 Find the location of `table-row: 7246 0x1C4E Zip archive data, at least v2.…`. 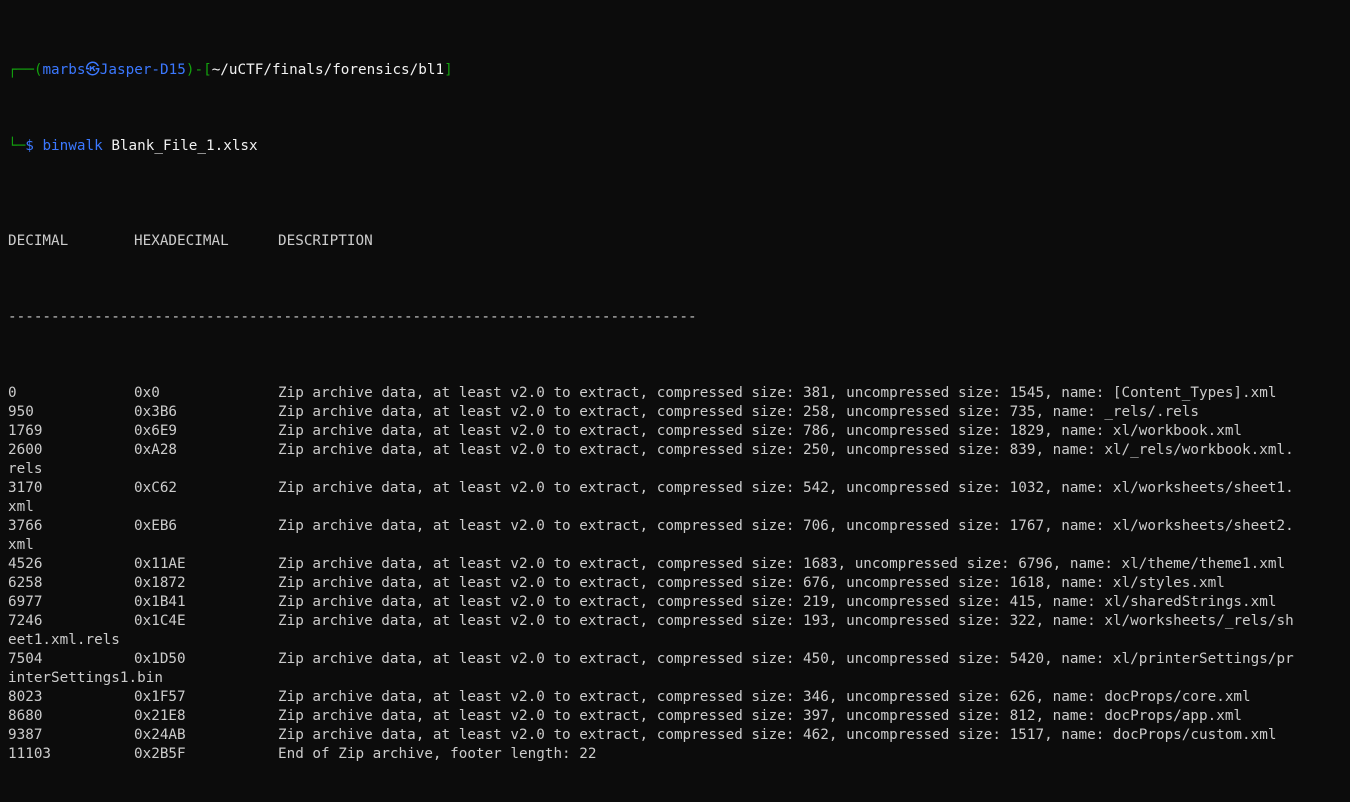

table-row: 7246 0x1C4E Zip archive data, at least v2.… is located at coordinates (679, 621).